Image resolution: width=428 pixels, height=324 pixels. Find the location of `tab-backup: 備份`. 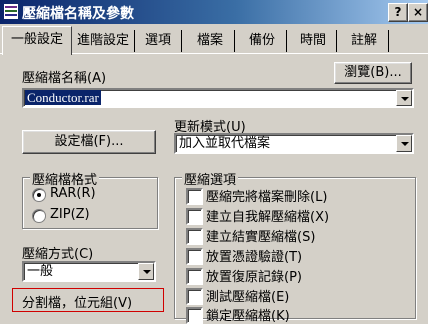

tab-backup: 備份 is located at coordinates (262, 41).